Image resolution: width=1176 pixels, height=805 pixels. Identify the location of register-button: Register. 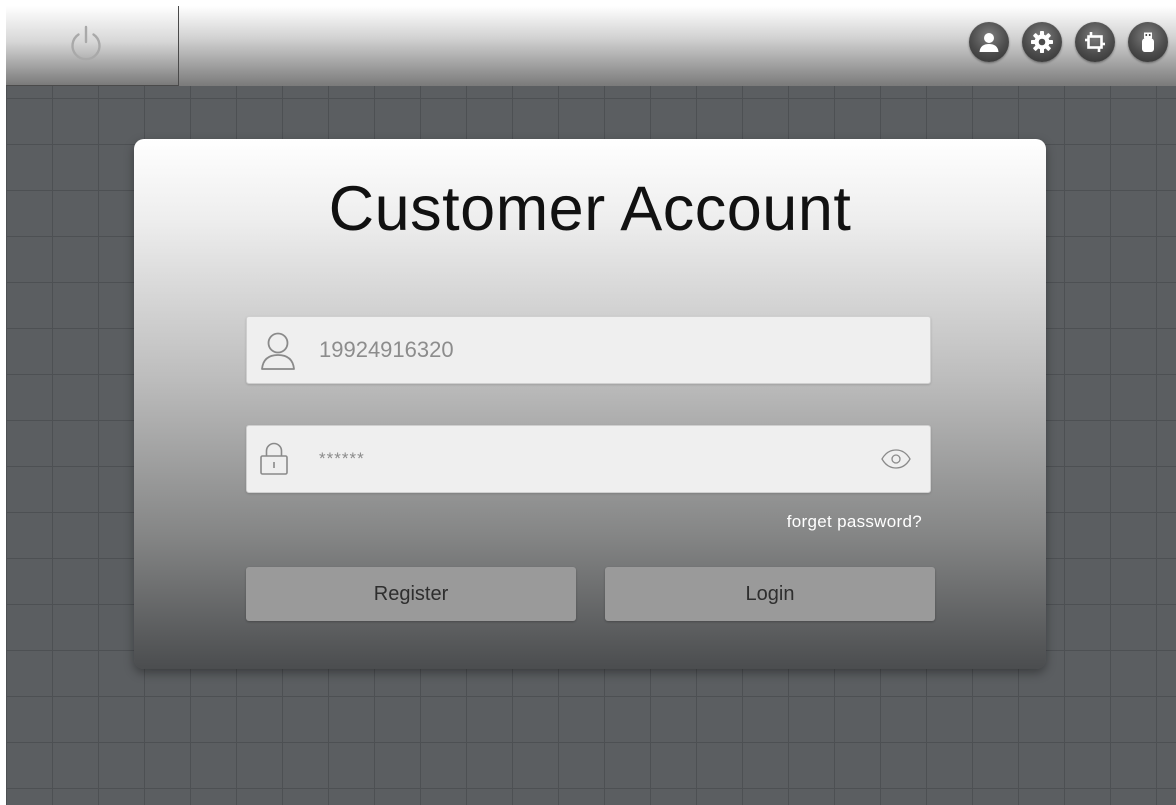
(411, 594).